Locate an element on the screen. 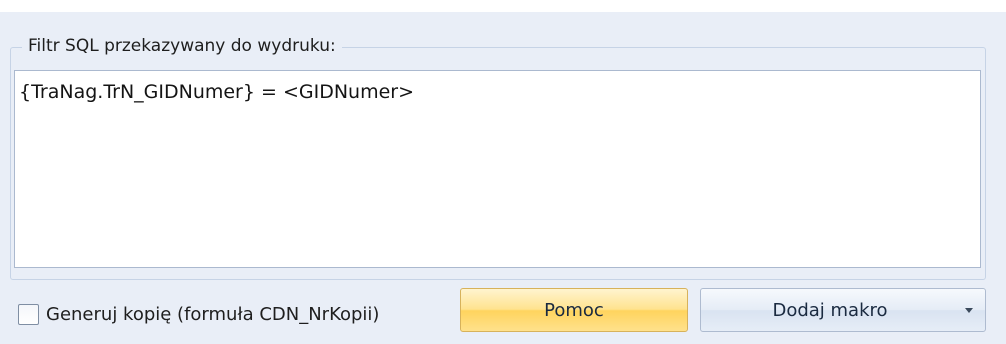 The image size is (1006, 344). checkbox-box is located at coordinates (28, 314).